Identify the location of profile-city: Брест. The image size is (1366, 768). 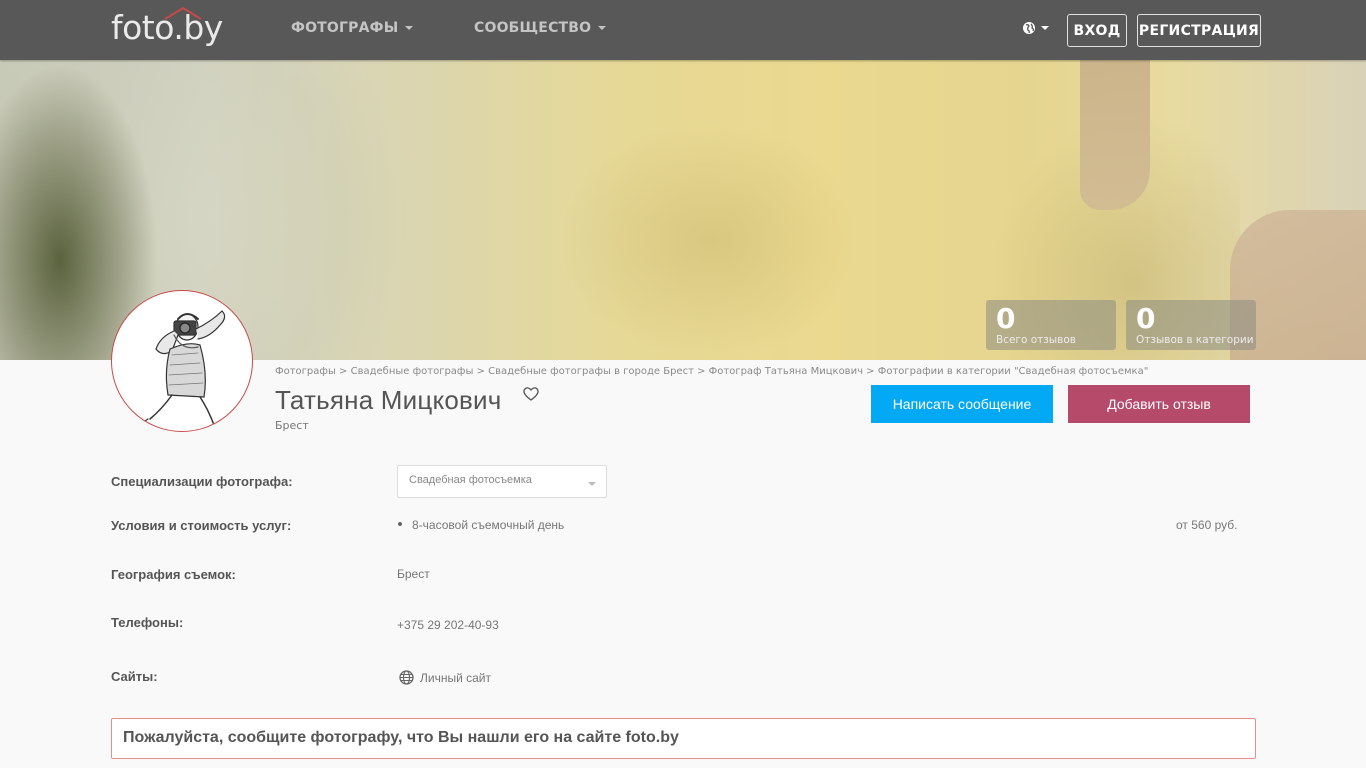
(292, 425).